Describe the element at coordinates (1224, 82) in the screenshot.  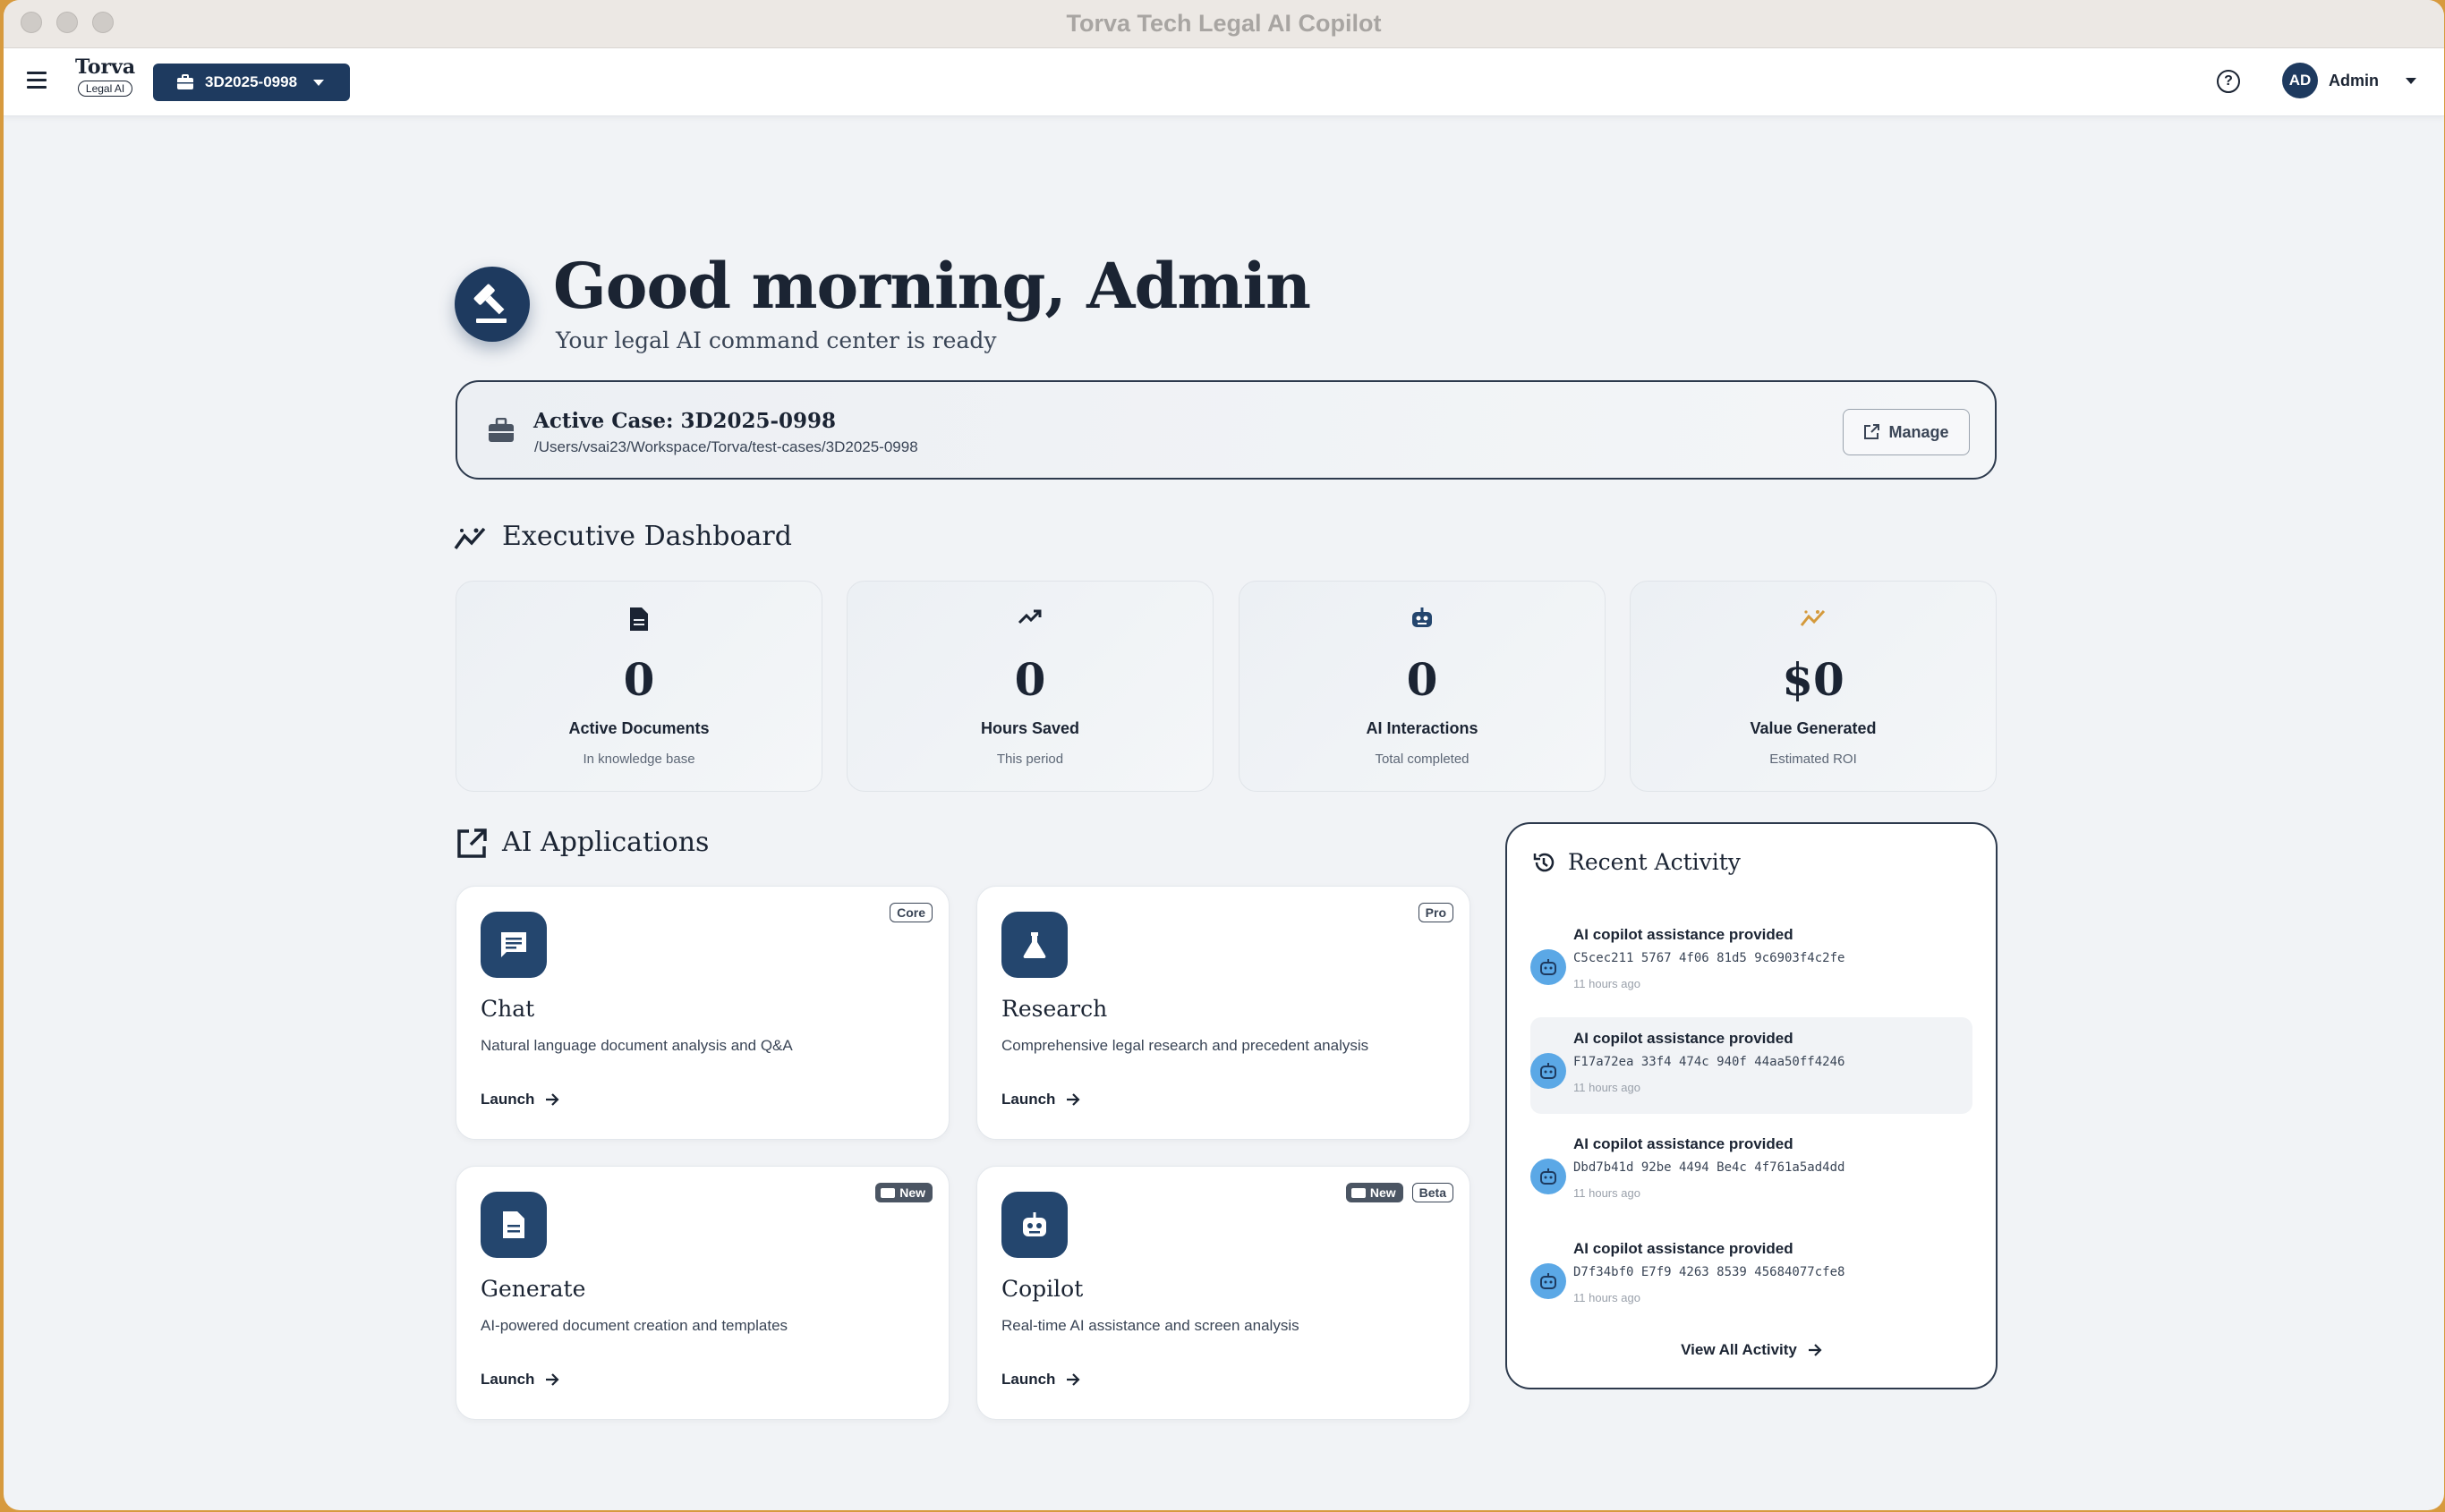
I see `app-header: Torva Legal AI 3D2025-0998 ? AD Admin` at that location.